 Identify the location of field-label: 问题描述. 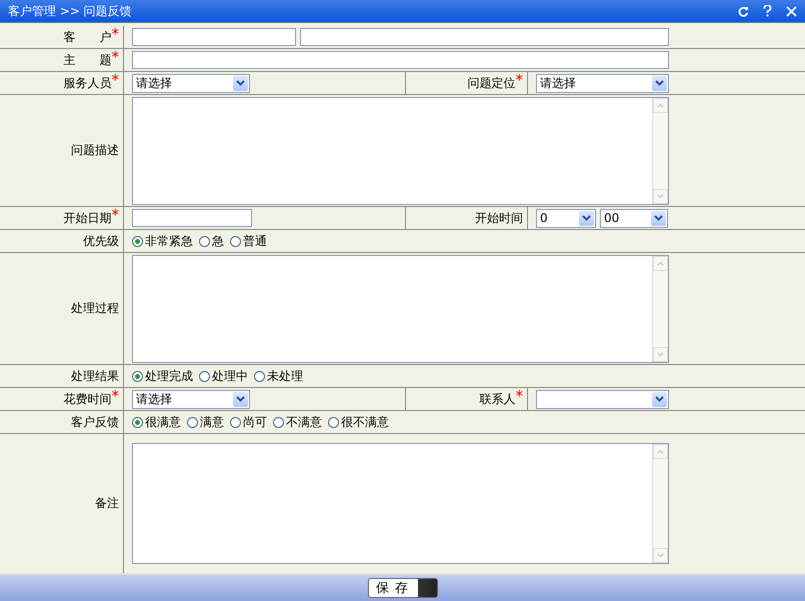
(95, 150).